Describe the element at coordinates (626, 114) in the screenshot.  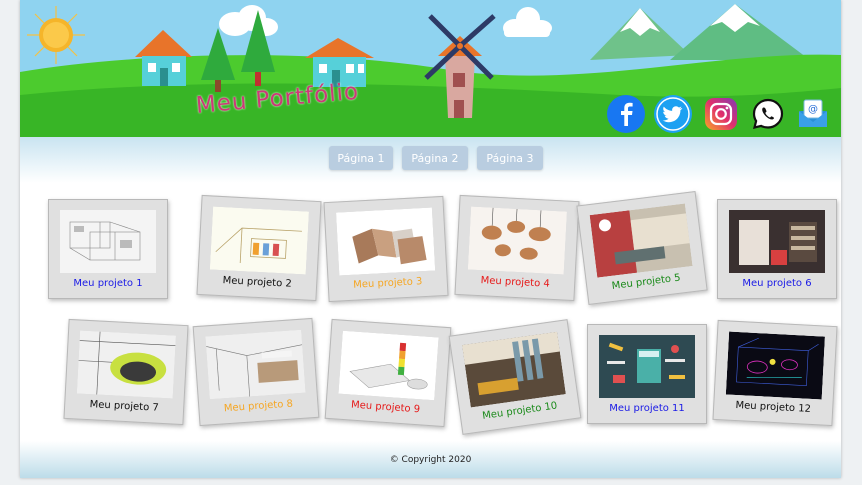
I see `facebook-icon` at that location.